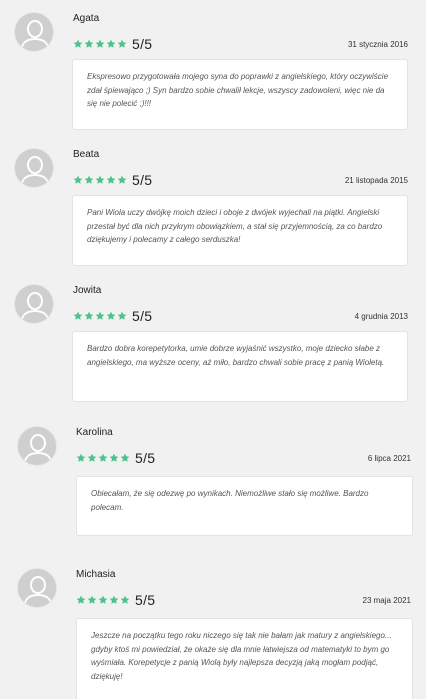 This screenshot has width=426, height=699. I want to click on reviewer-name: Jowita, so click(87, 290).